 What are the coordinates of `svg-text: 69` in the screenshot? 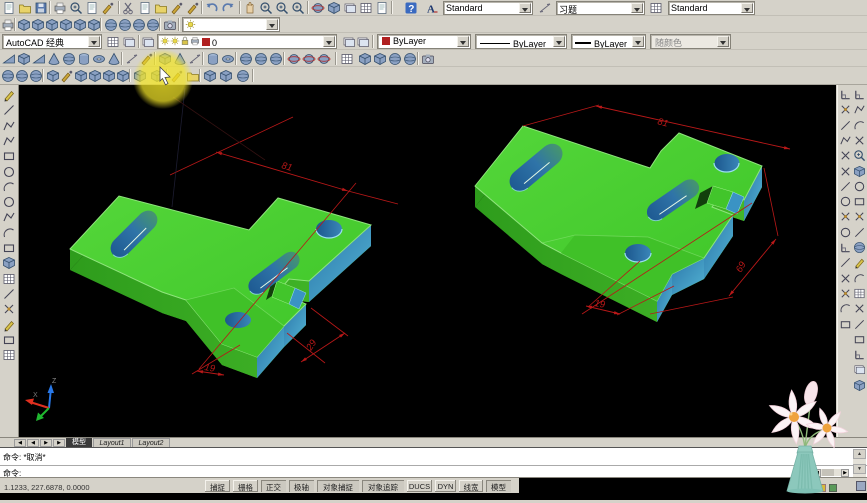 It's located at (741, 266).